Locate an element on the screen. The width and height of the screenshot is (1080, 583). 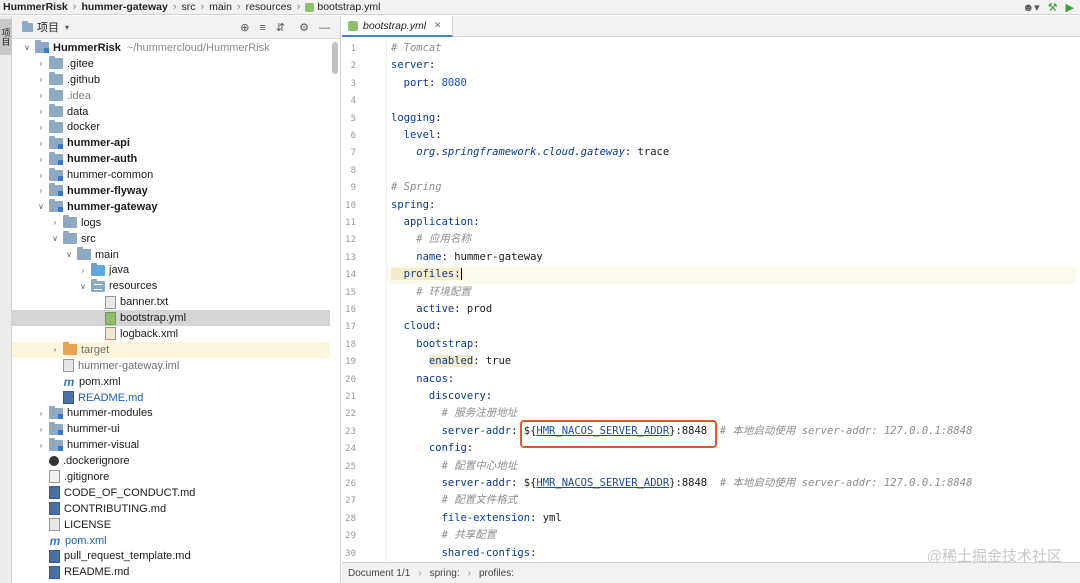
code-line: # 服务注册地址 is located at coordinates (454, 413).